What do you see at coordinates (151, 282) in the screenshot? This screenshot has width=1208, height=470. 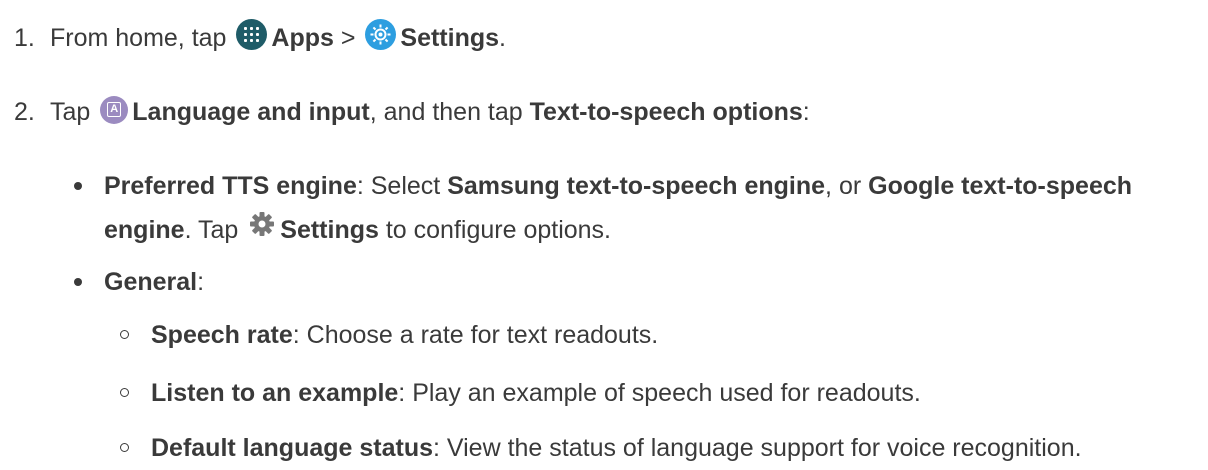 I see `general-label: General` at bounding box center [151, 282].